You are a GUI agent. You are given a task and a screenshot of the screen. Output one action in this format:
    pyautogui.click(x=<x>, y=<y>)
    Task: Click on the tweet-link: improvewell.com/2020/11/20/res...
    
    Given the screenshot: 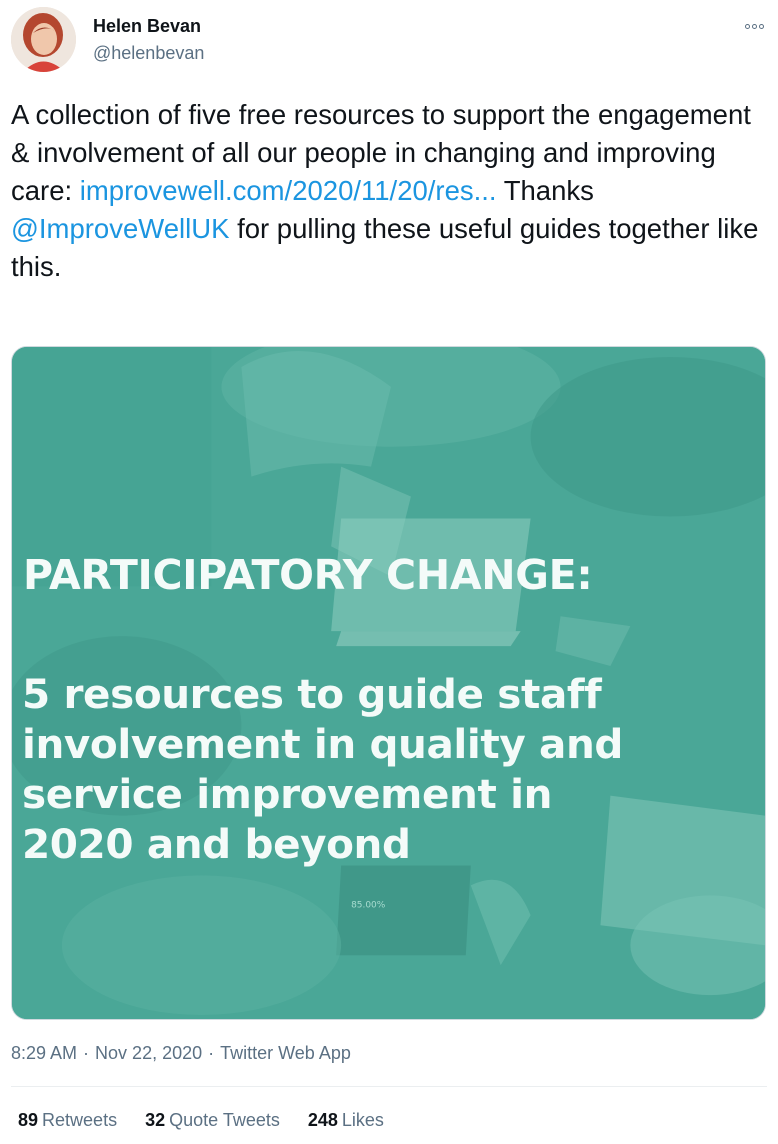 What is the action you would take?
    pyautogui.click(x=288, y=190)
    